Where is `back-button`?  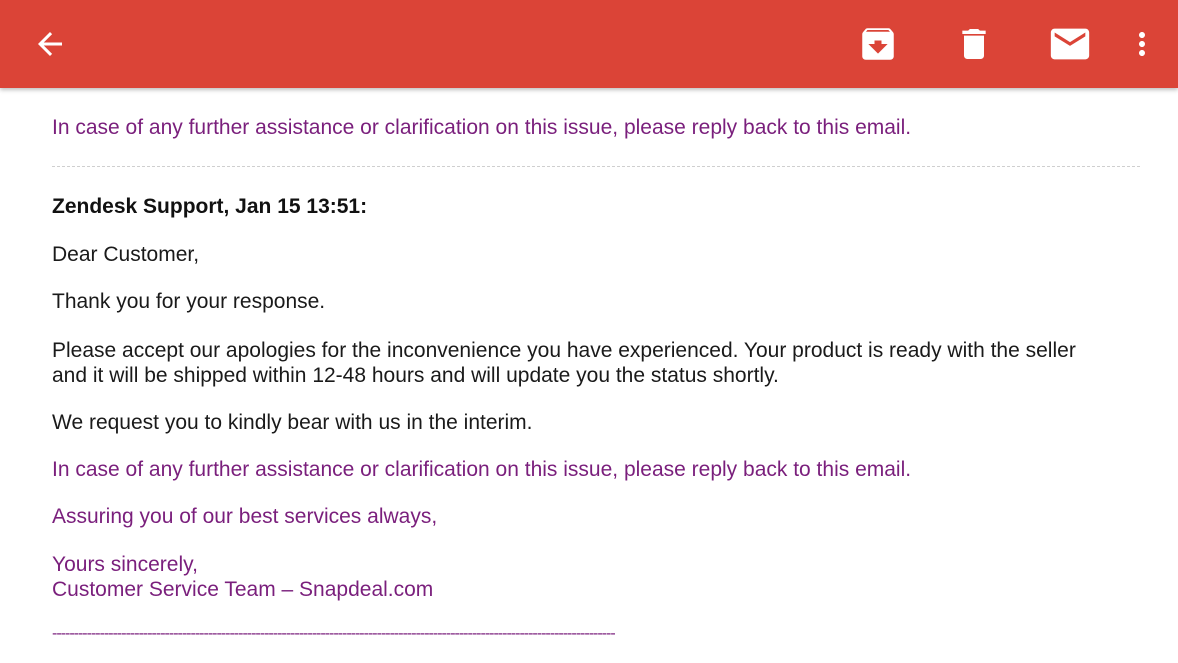
back-button is located at coordinates (50, 44).